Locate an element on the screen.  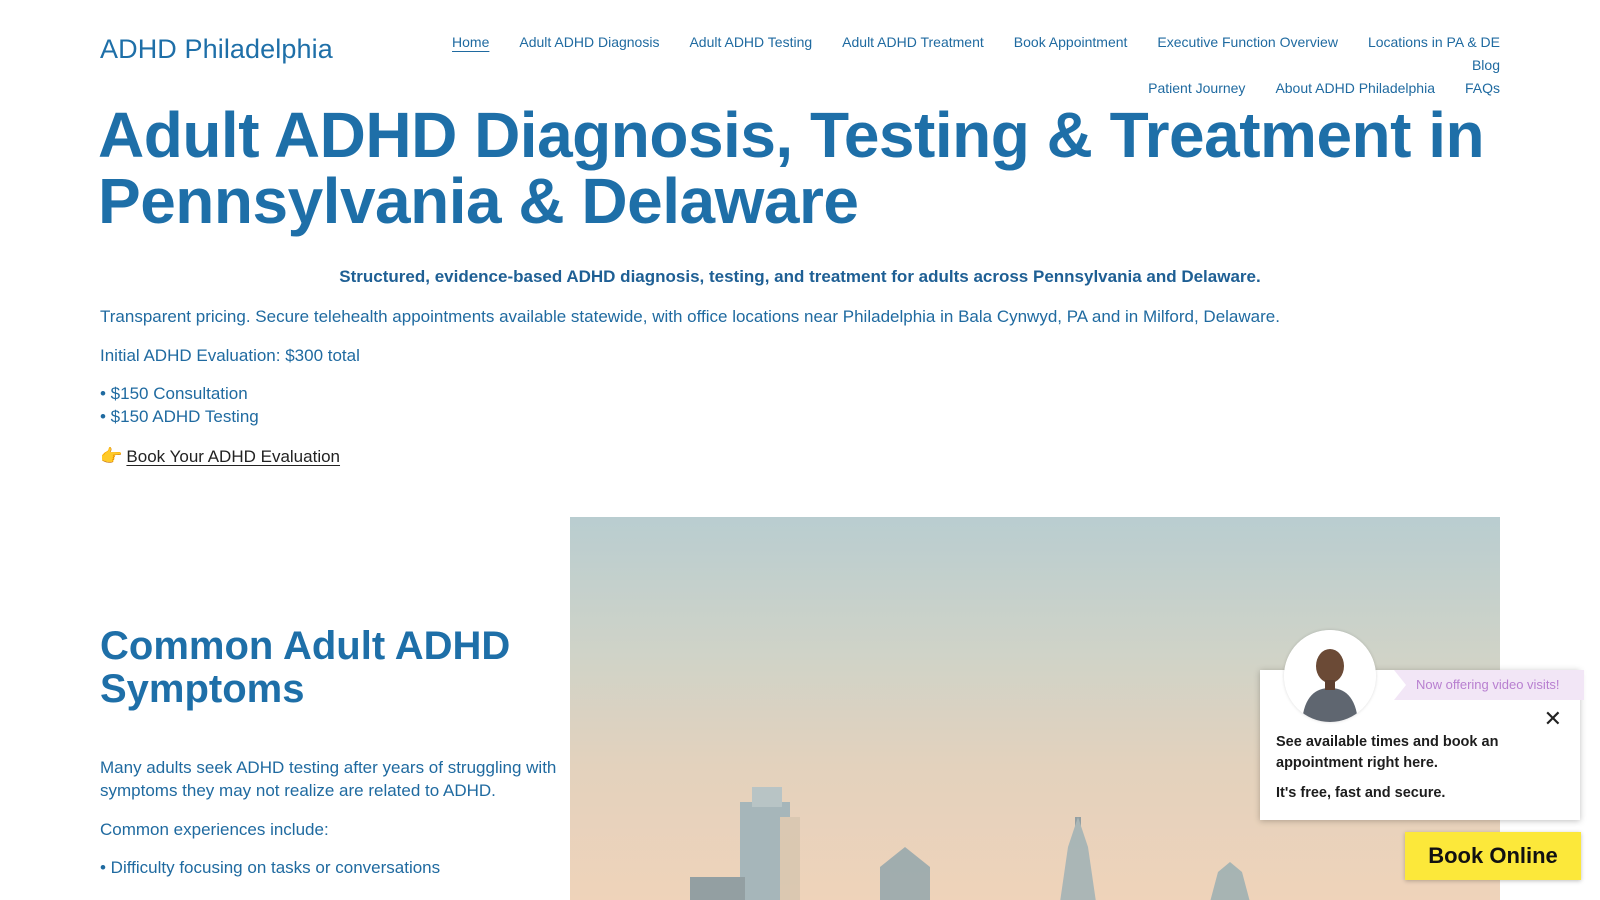
avatar is located at coordinates (1330, 676).